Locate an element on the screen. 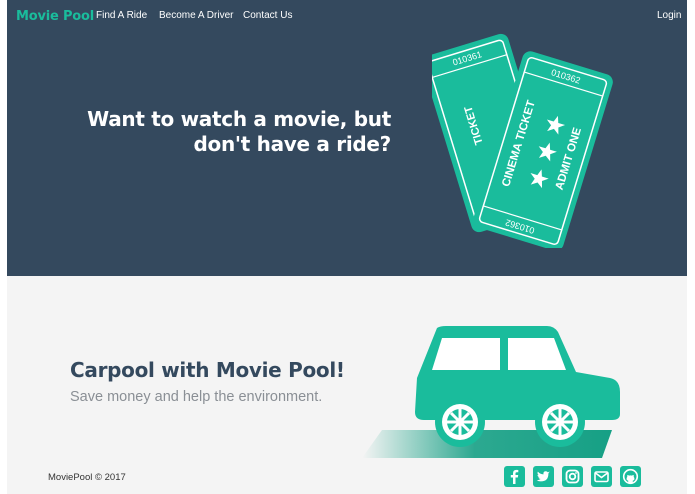 Image resolution: width=695 pixels, height=494 pixels. section-title: Carpool with Movie Pool! is located at coordinates (207, 370).